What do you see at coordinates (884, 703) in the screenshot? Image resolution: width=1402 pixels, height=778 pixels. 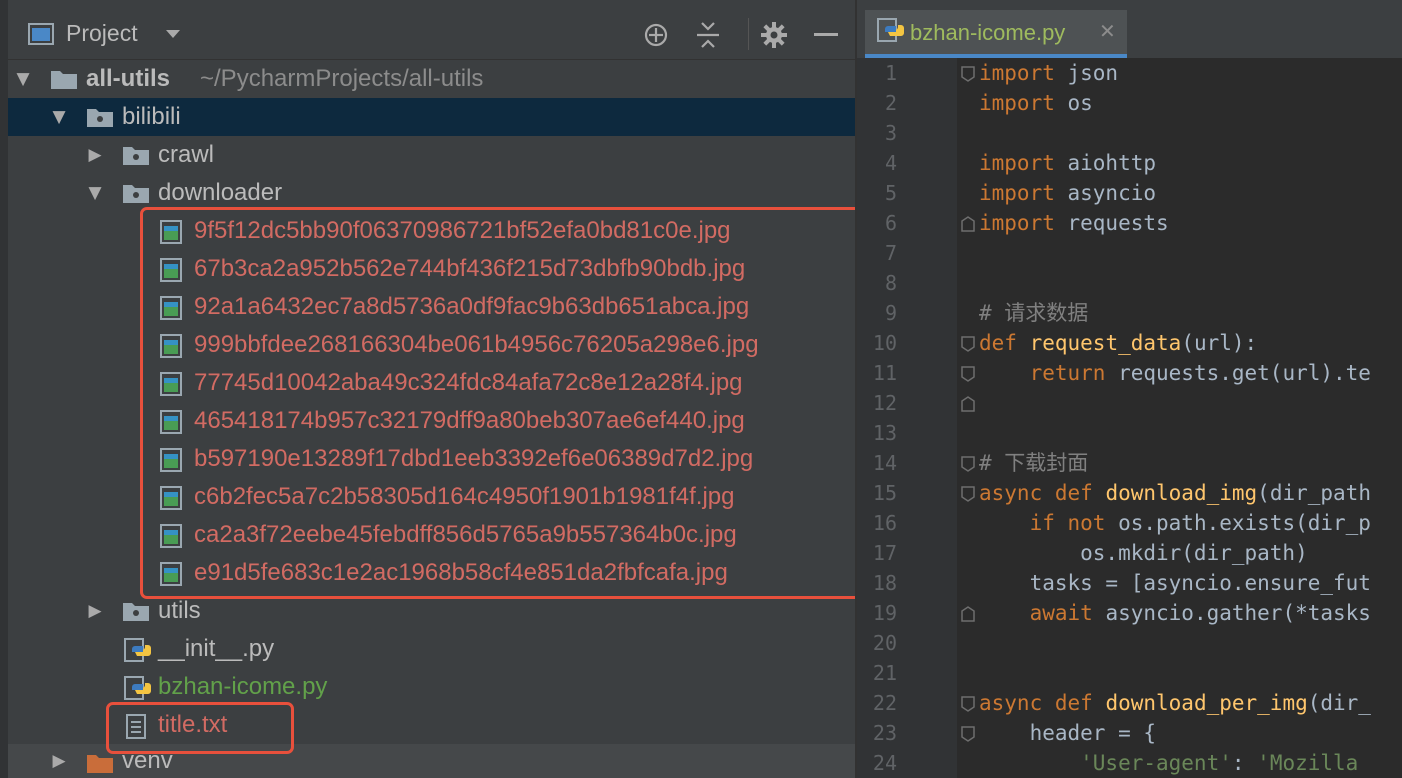 I see `line-number: 22` at bounding box center [884, 703].